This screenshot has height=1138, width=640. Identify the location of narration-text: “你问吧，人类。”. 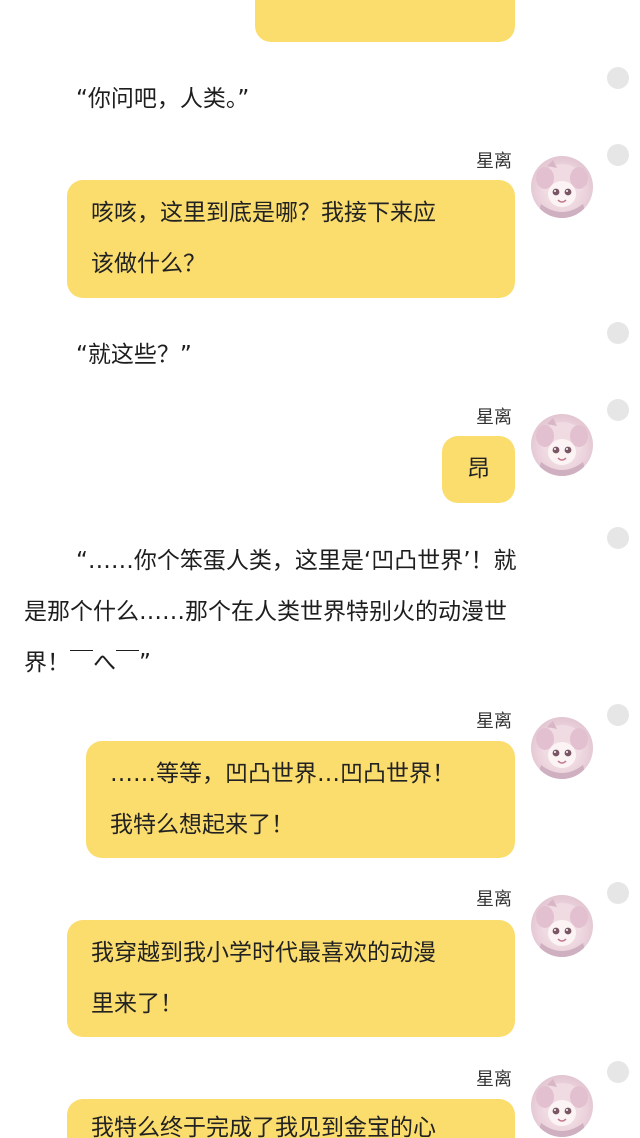
(162, 99).